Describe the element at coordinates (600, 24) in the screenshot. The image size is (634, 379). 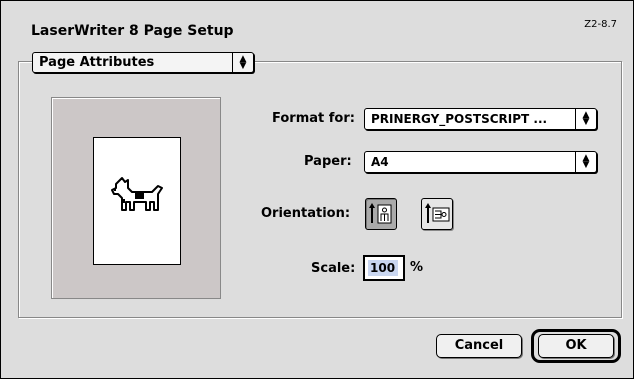
I see `version-label: Z2-8.7` at that location.